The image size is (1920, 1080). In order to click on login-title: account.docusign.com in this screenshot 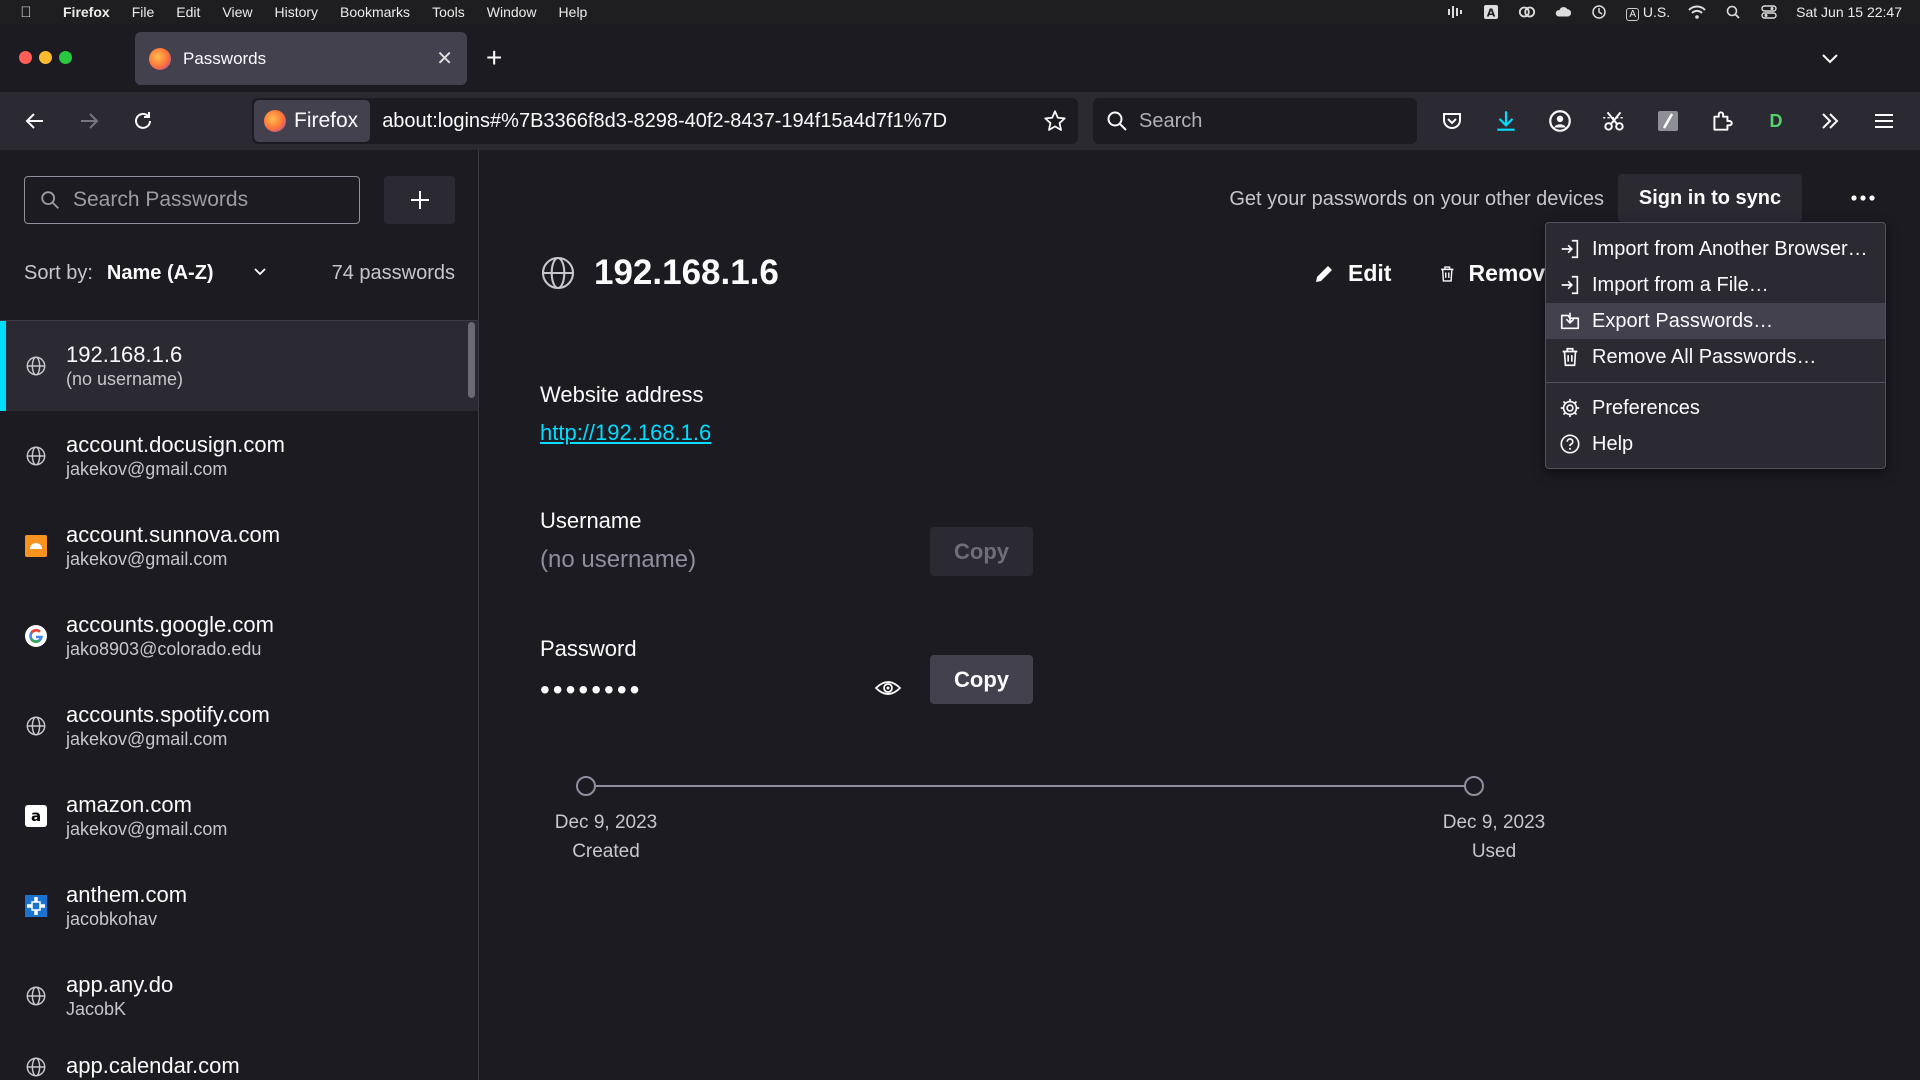, I will do `click(175, 444)`.